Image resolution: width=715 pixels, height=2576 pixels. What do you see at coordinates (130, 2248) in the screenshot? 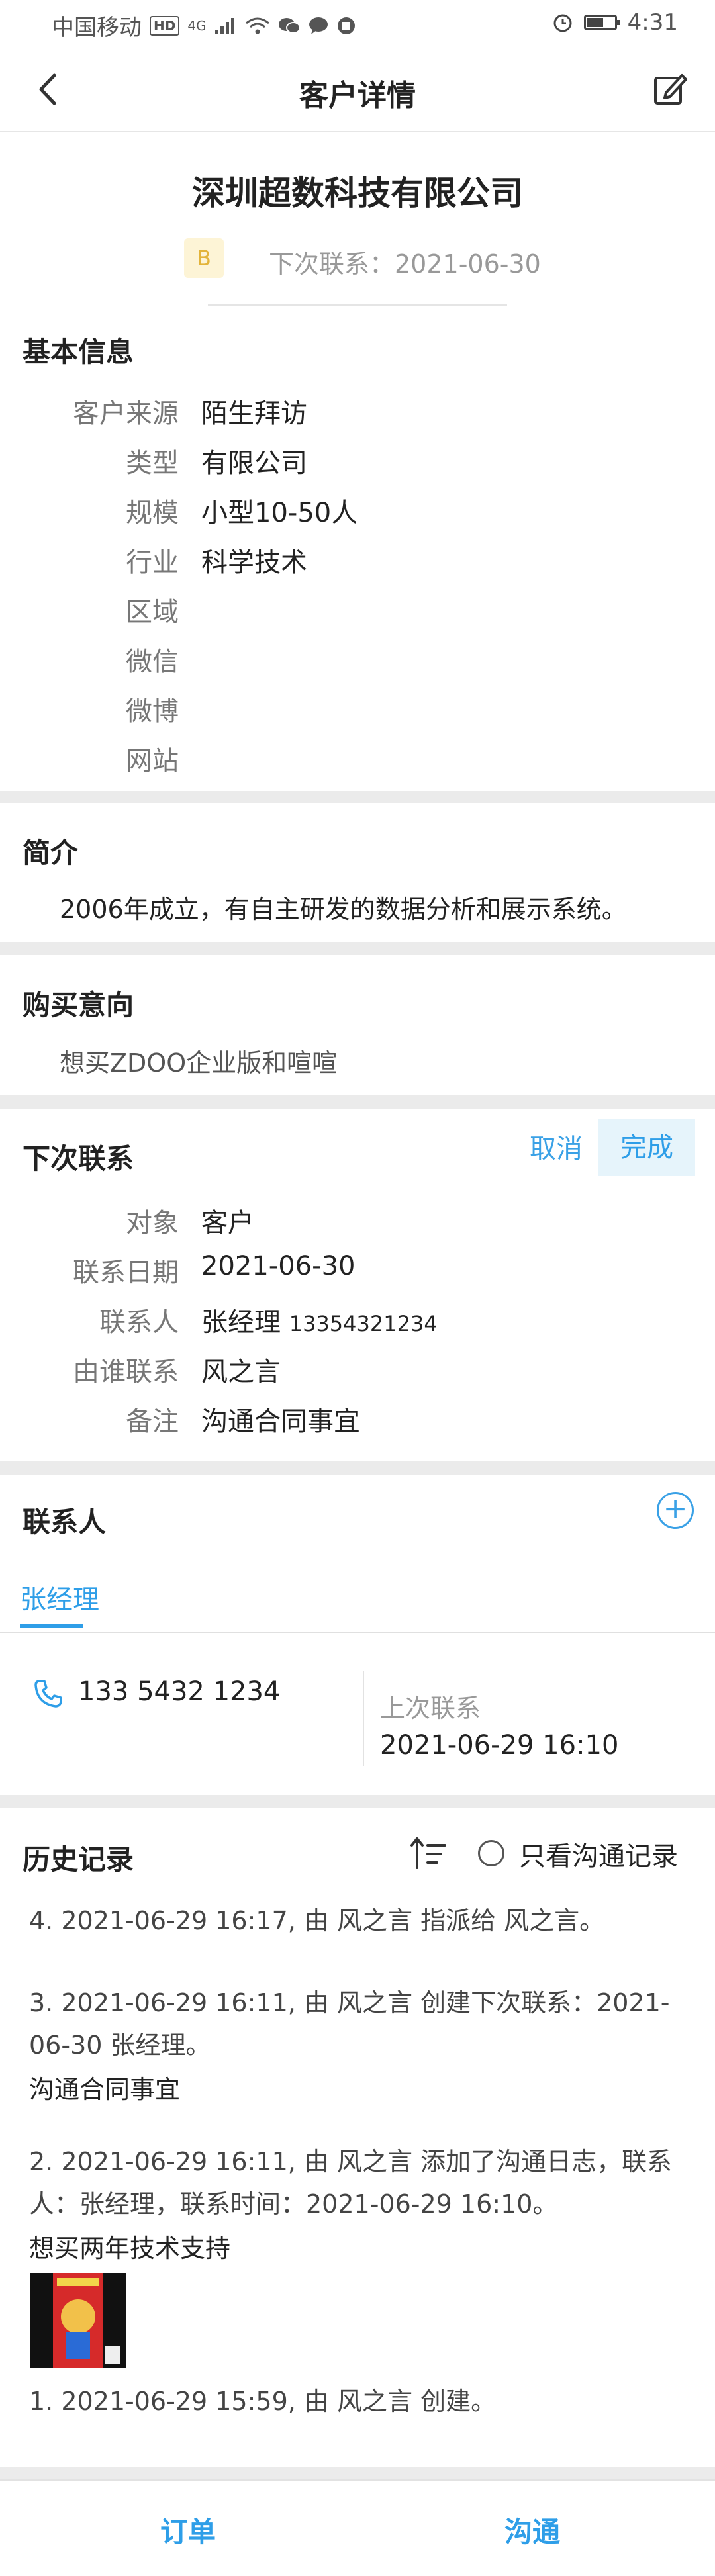
I see `history-note: 想买两年技术支持` at bounding box center [130, 2248].